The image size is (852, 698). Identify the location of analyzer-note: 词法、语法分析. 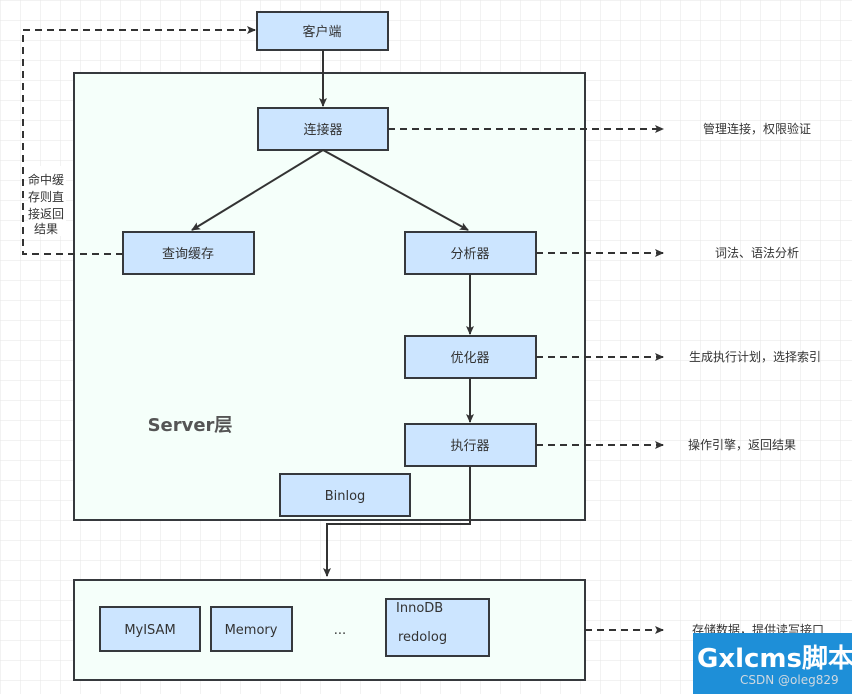
(757, 253).